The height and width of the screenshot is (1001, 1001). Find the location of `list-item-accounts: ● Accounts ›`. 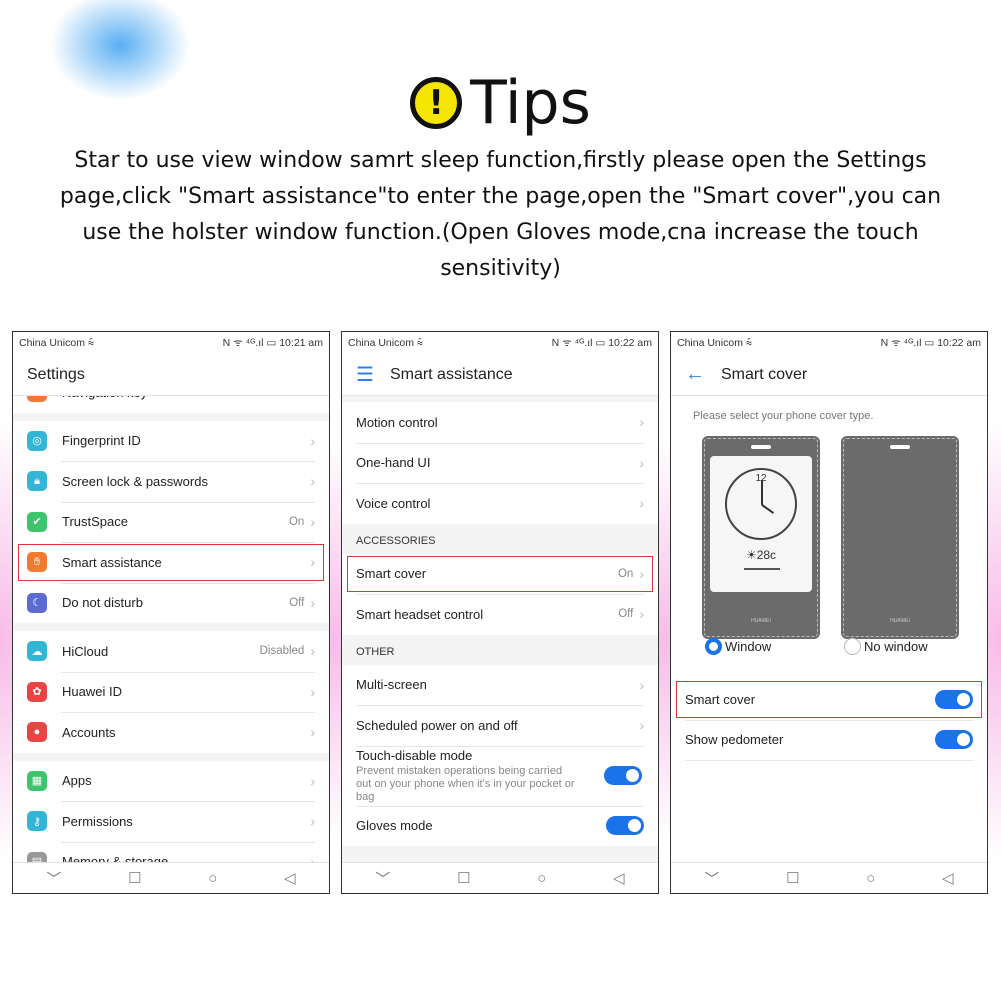

list-item-accounts: ● Accounts › is located at coordinates (171, 732).